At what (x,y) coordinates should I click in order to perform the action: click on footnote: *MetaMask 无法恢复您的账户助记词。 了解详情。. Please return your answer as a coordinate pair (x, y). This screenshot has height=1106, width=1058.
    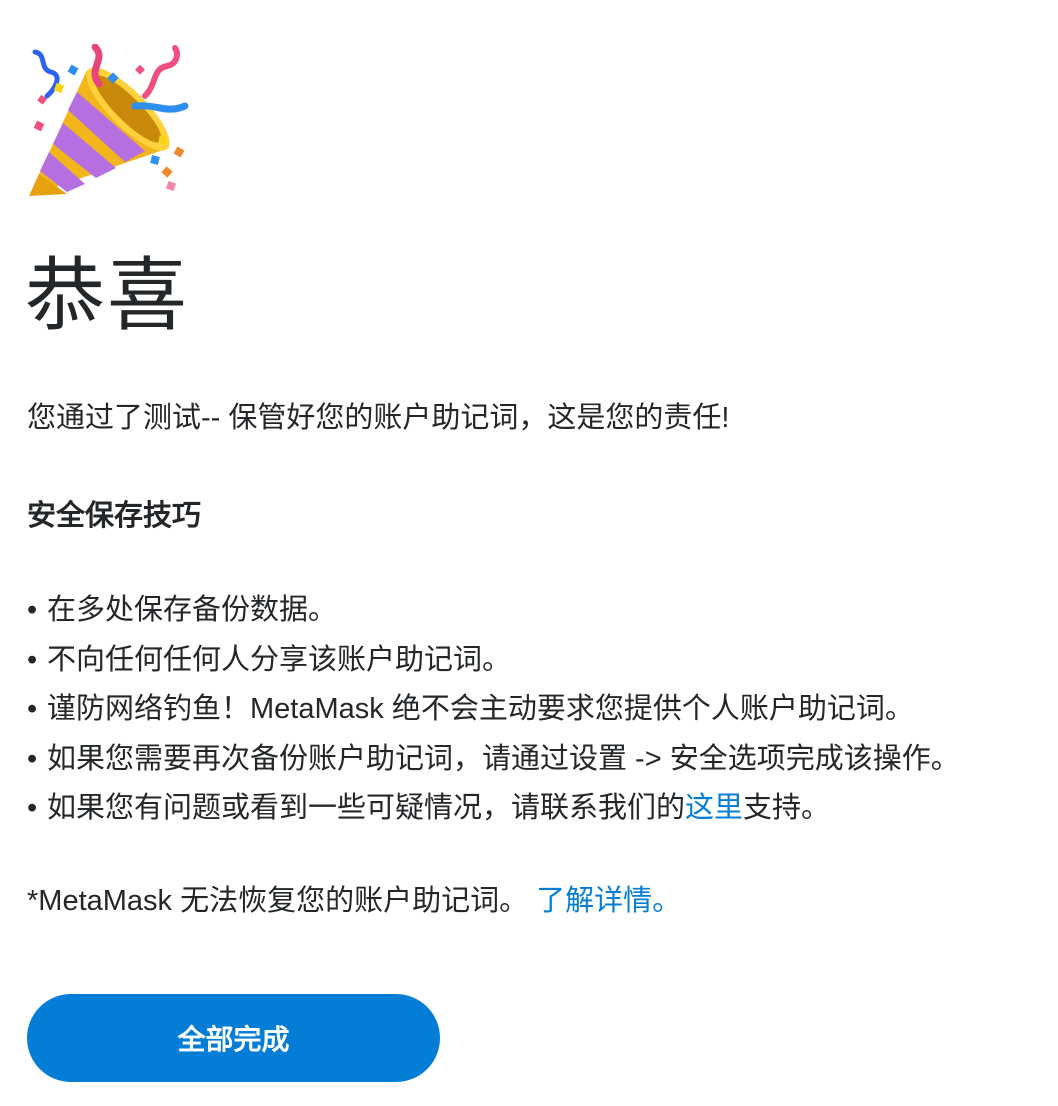
    Looking at the image, I should click on (354, 901).